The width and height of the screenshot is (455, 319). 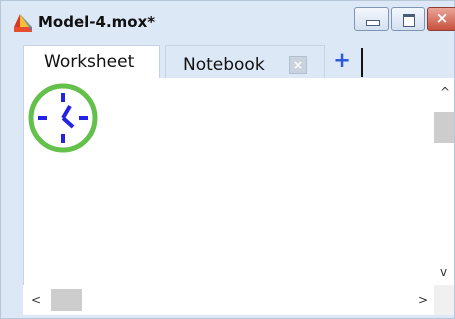 I want to click on clock-icon, so click(x=63, y=118).